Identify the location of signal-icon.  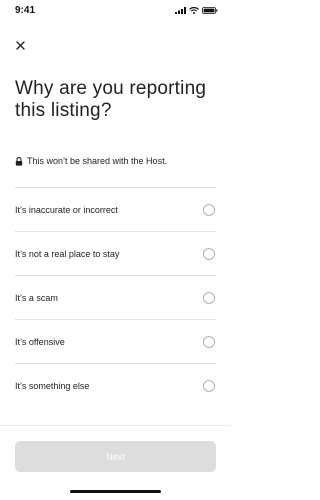
(180, 10).